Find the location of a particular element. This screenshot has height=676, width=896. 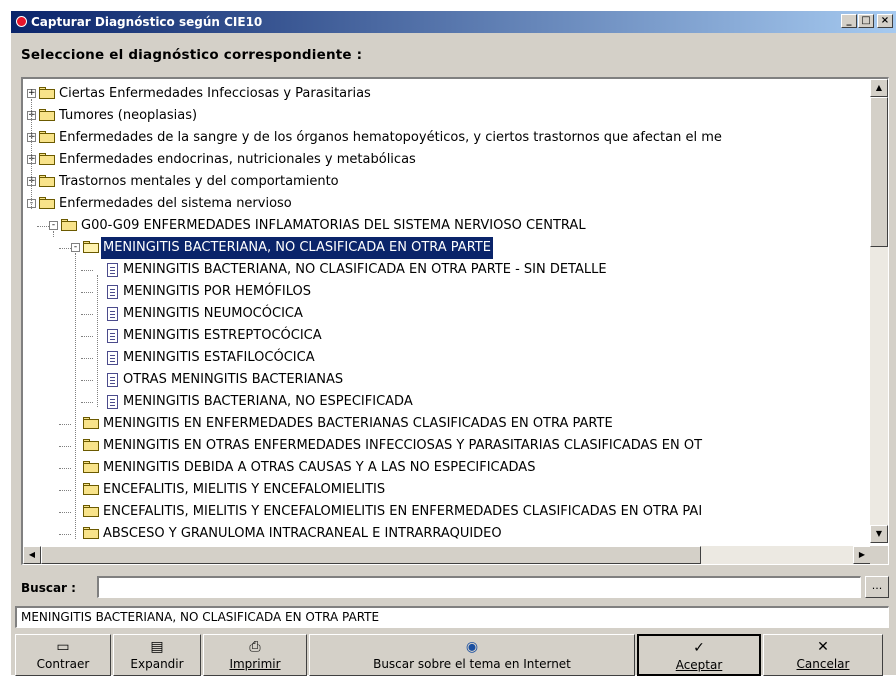

expand-button-label: Expandir is located at coordinates (157, 664).